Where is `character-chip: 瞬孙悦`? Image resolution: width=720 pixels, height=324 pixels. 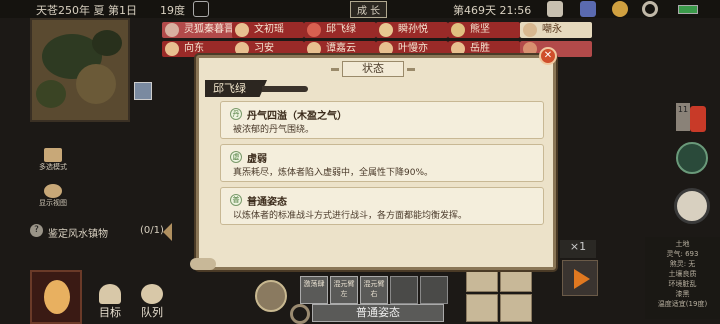 character-chip: 瞬孙悦 is located at coordinates (412, 30).